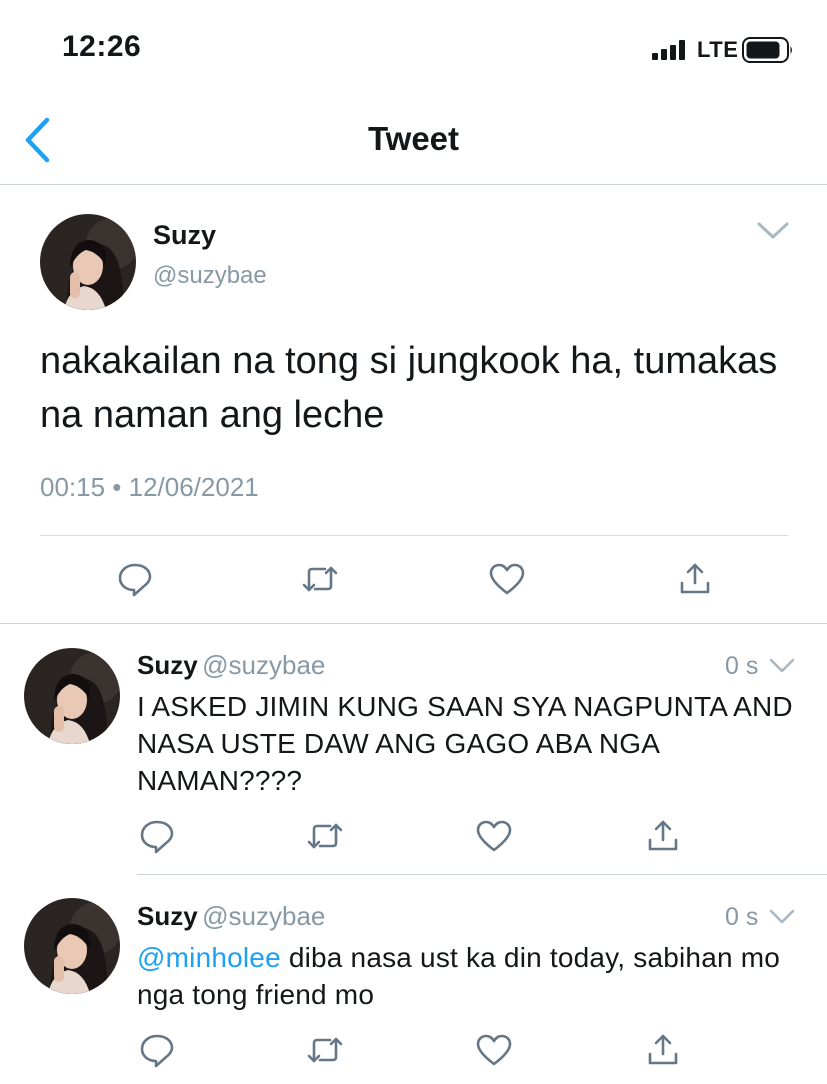  Describe the element at coordinates (767, 50) in the screenshot. I see `battery-icon` at that location.